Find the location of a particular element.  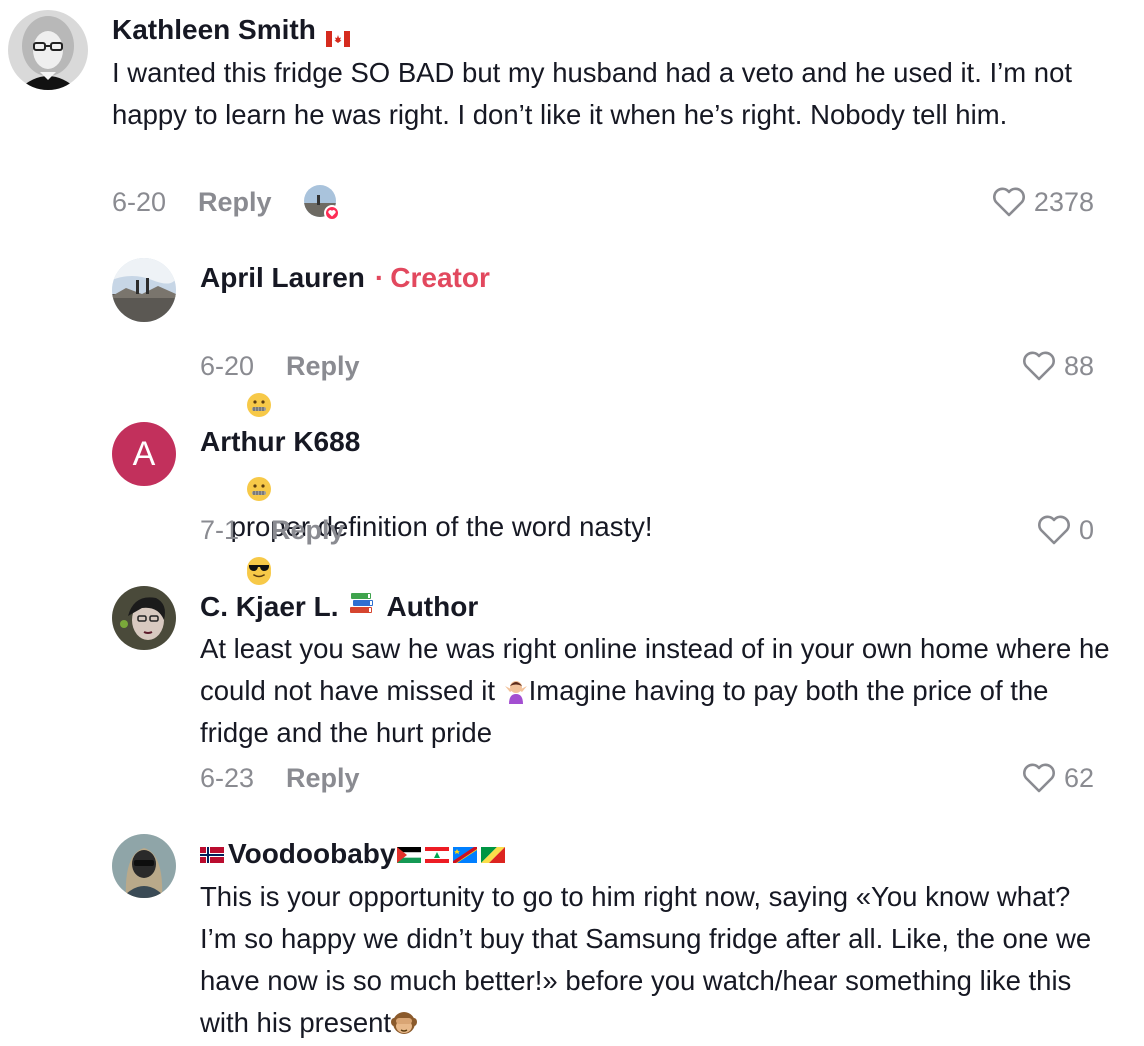

comment-meta: 6-23 Reply is located at coordinates (280, 778).